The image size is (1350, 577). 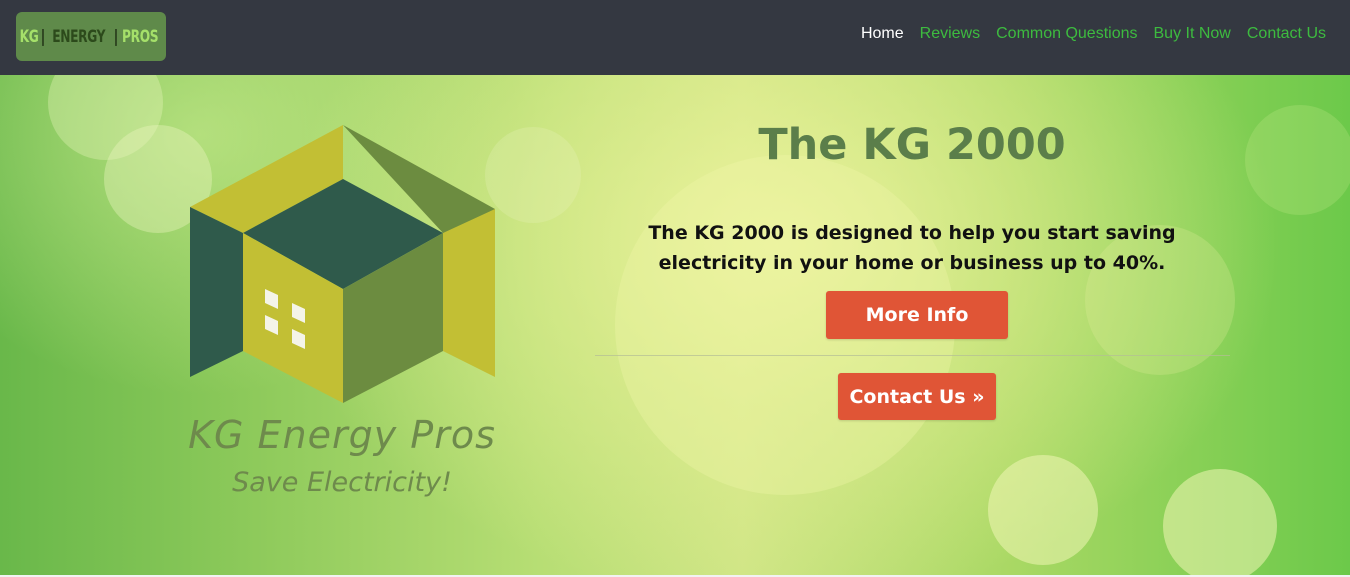 I want to click on brand-part-kg: KG, so click(x=29, y=36).